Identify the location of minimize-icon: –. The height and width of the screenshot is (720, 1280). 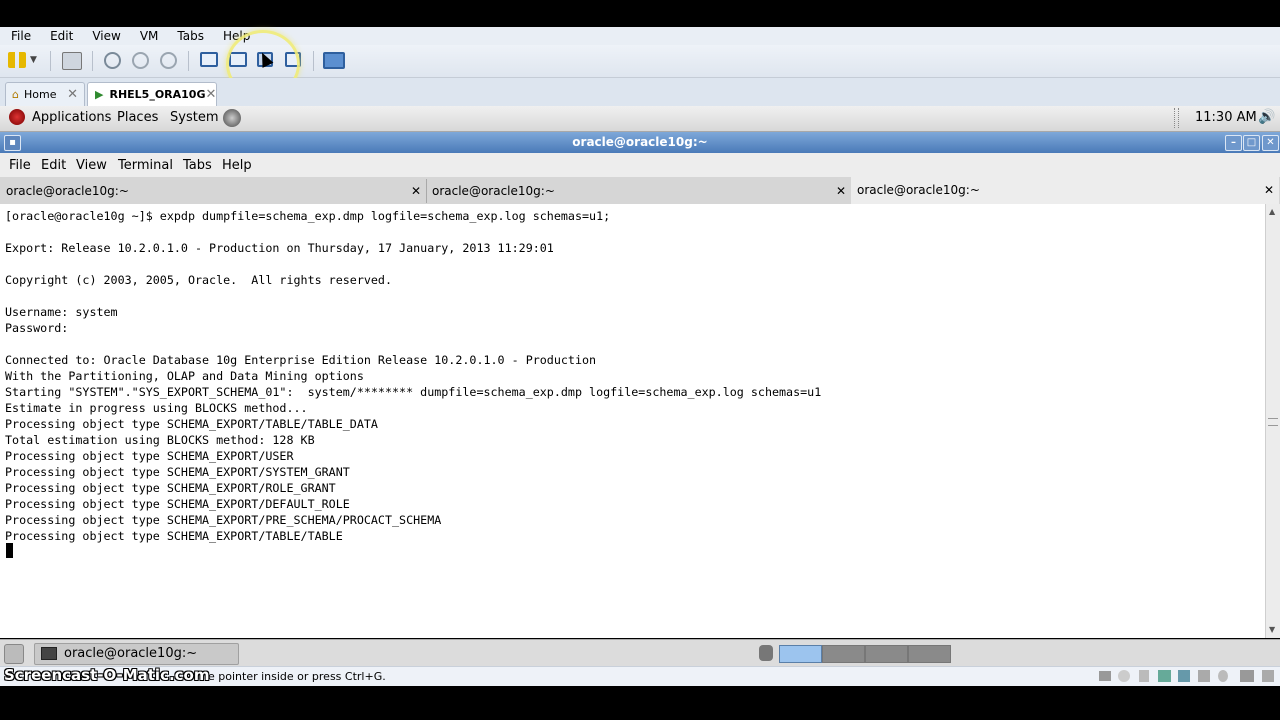
(1233, 143).